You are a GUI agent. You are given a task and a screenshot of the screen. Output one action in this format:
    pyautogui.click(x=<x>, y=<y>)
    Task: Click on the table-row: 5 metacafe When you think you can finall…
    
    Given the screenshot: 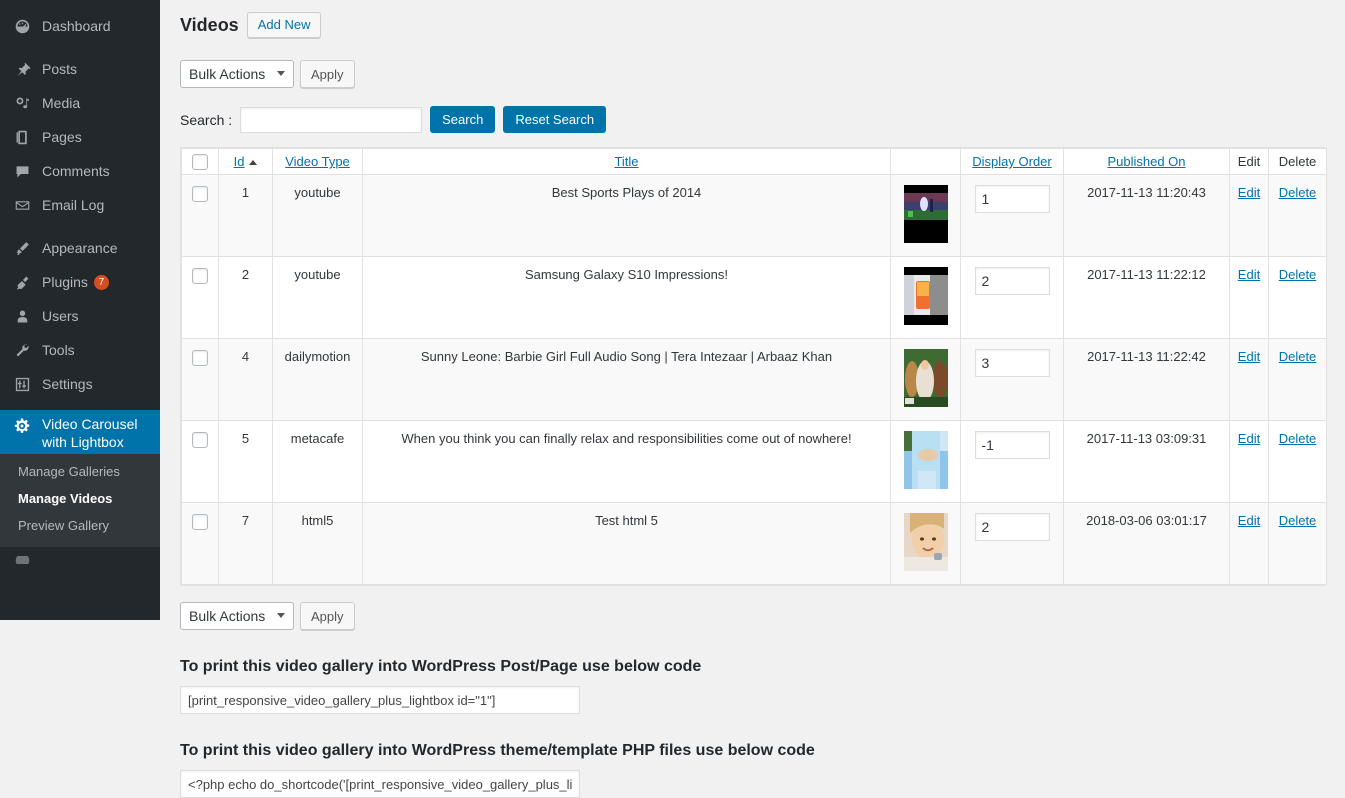 What is the action you would take?
    pyautogui.click(x=754, y=461)
    